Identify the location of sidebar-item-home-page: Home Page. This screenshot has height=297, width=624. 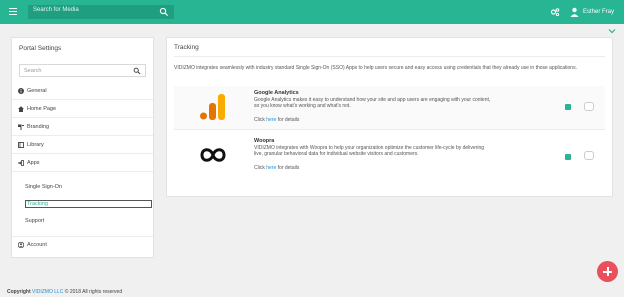
(82, 109).